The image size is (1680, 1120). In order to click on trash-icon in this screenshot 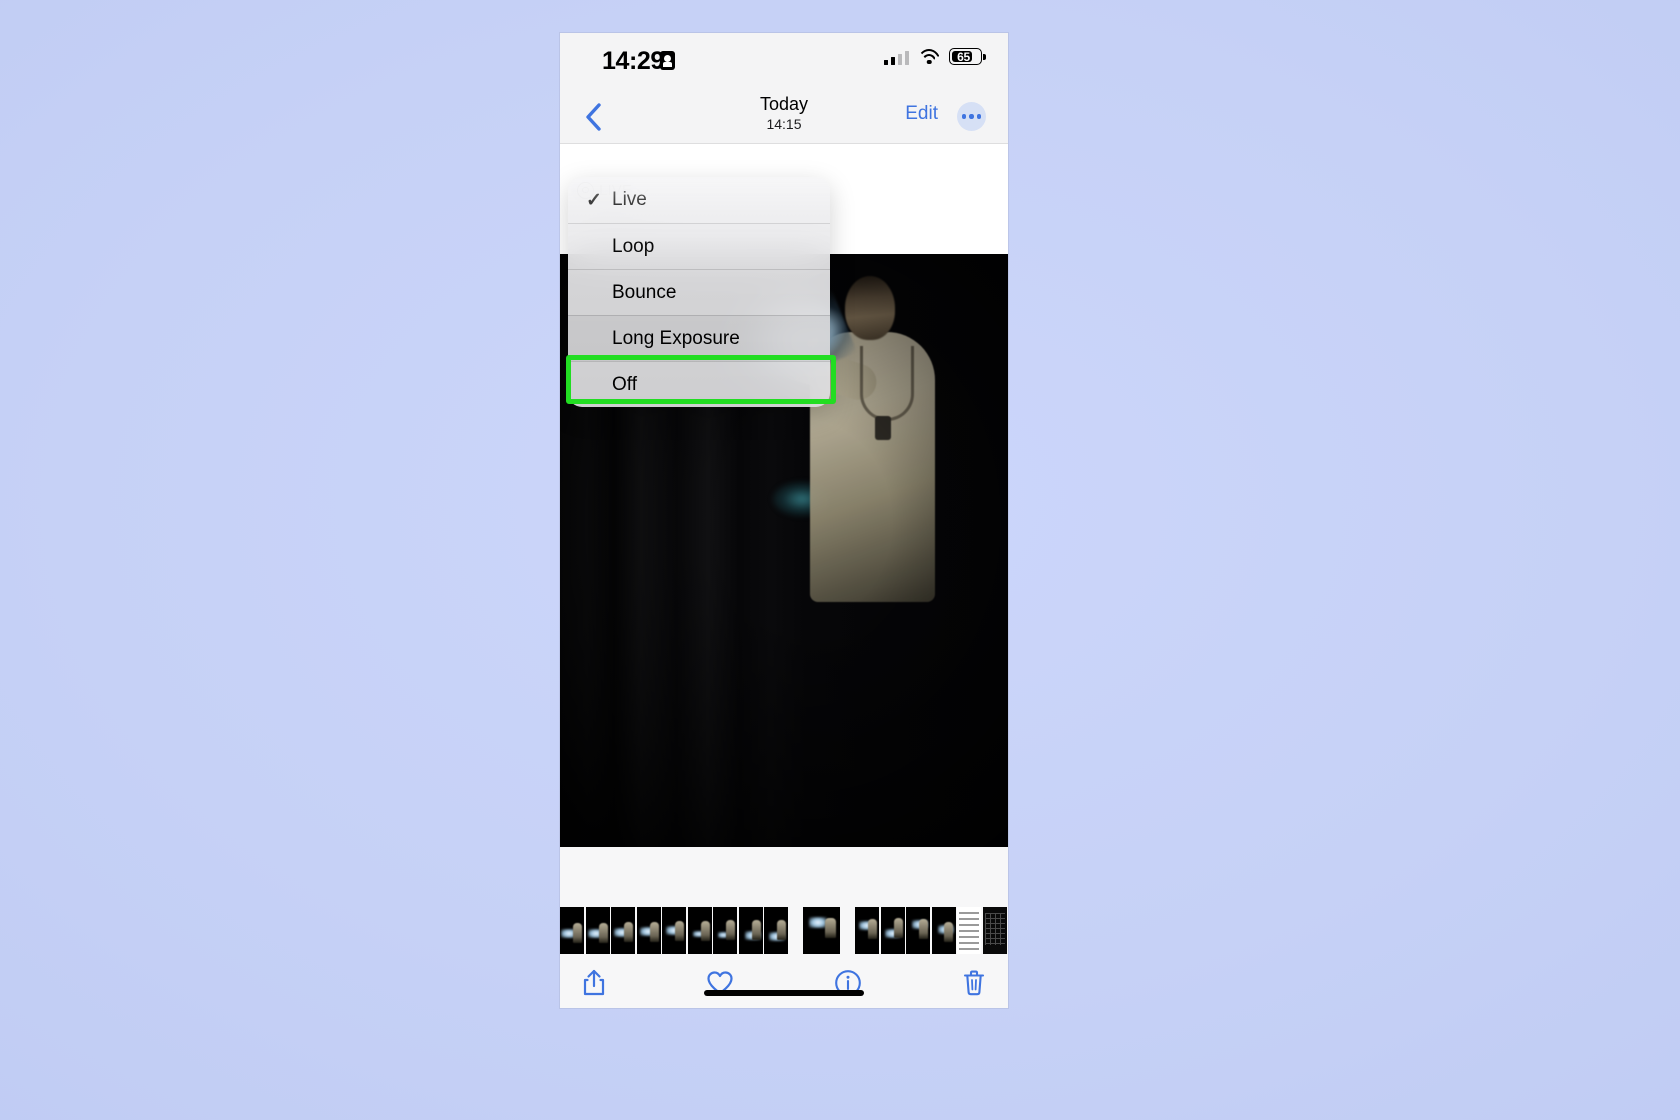, I will do `click(974, 983)`.